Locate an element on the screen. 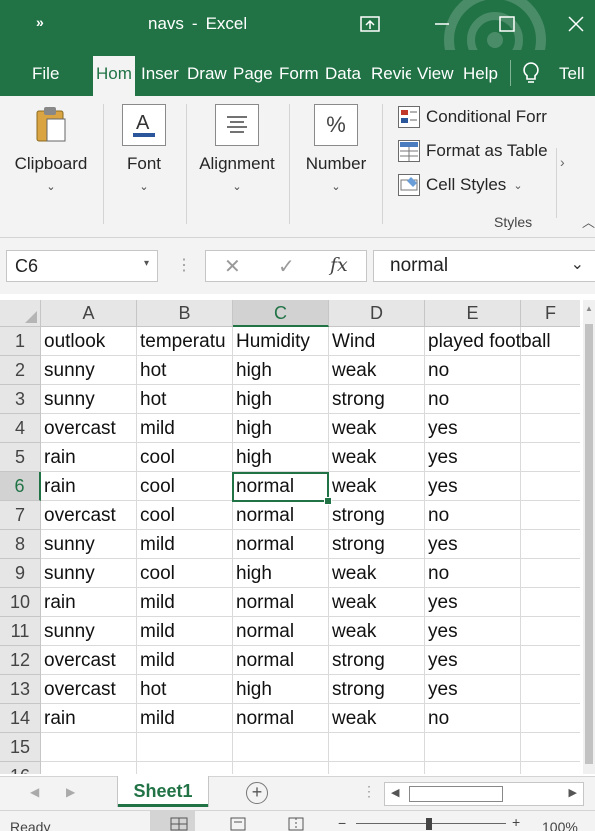 This screenshot has width=595, height=831. zoom-level: 100% is located at coordinates (560, 825).